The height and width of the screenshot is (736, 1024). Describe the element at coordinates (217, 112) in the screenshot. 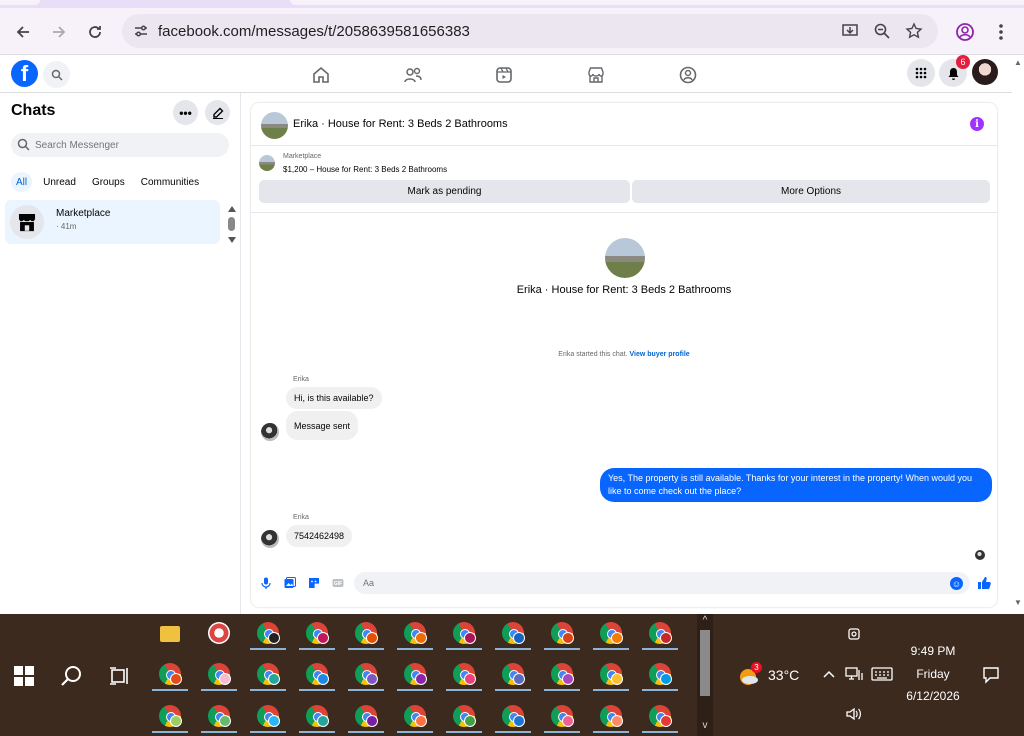

I see `new-message-button` at that location.